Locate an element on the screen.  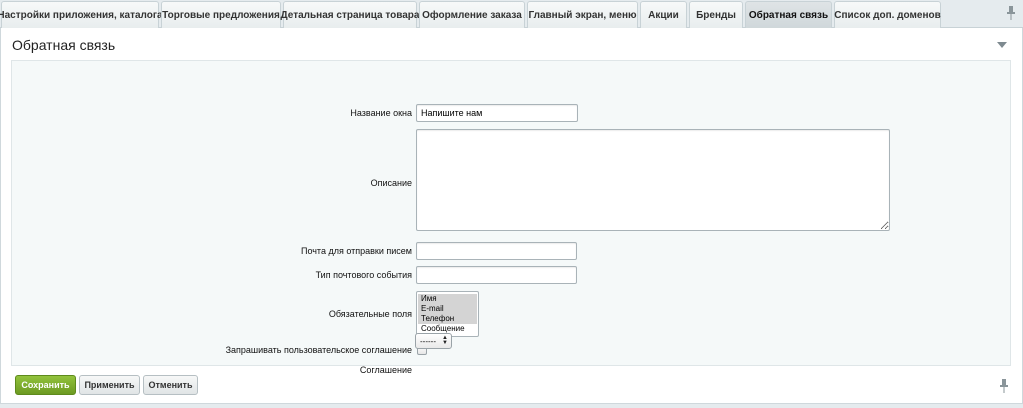
tab-trade-offers: Торговые предложения is located at coordinates (221, 14).